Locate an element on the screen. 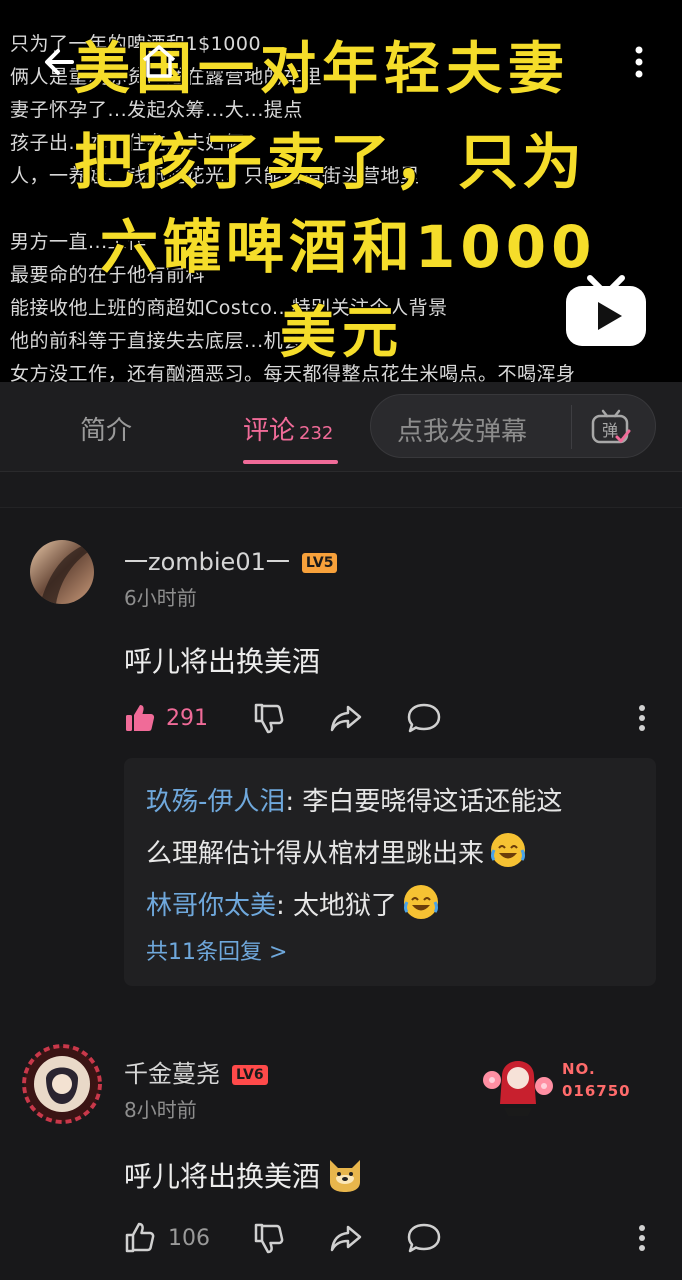 This screenshot has width=682, height=1280. video-caption-line-3: 六罐啤酒和1000 is located at coordinates (348, 247).